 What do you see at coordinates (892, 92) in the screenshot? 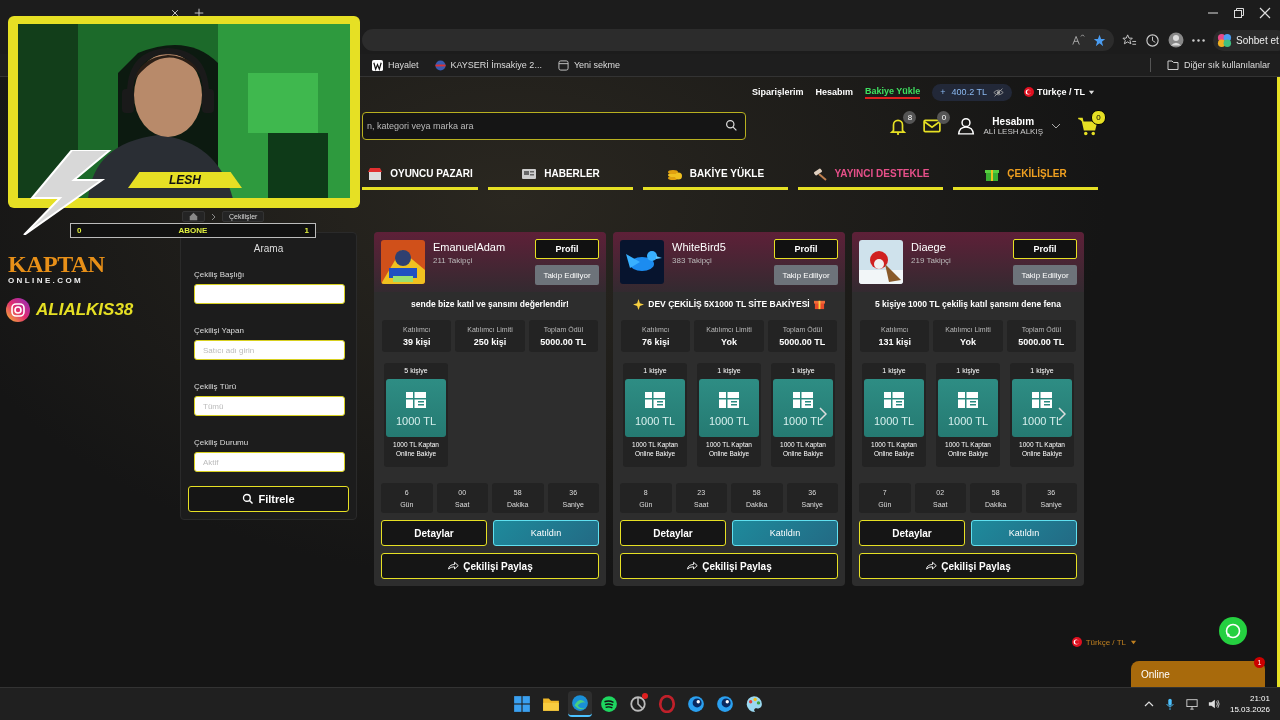
I see `top-link: Bakiye Yükle` at bounding box center [892, 92].